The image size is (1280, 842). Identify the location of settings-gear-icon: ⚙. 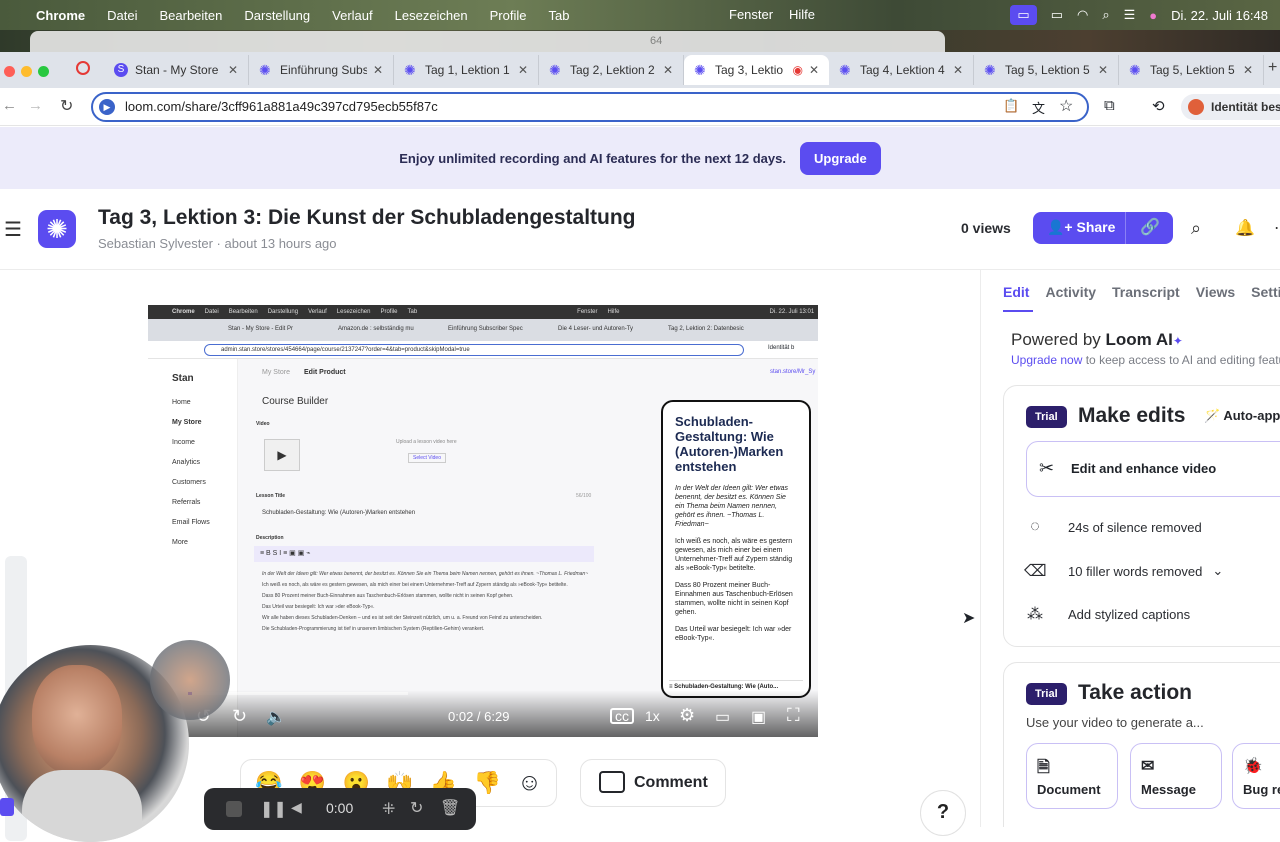
(687, 715).